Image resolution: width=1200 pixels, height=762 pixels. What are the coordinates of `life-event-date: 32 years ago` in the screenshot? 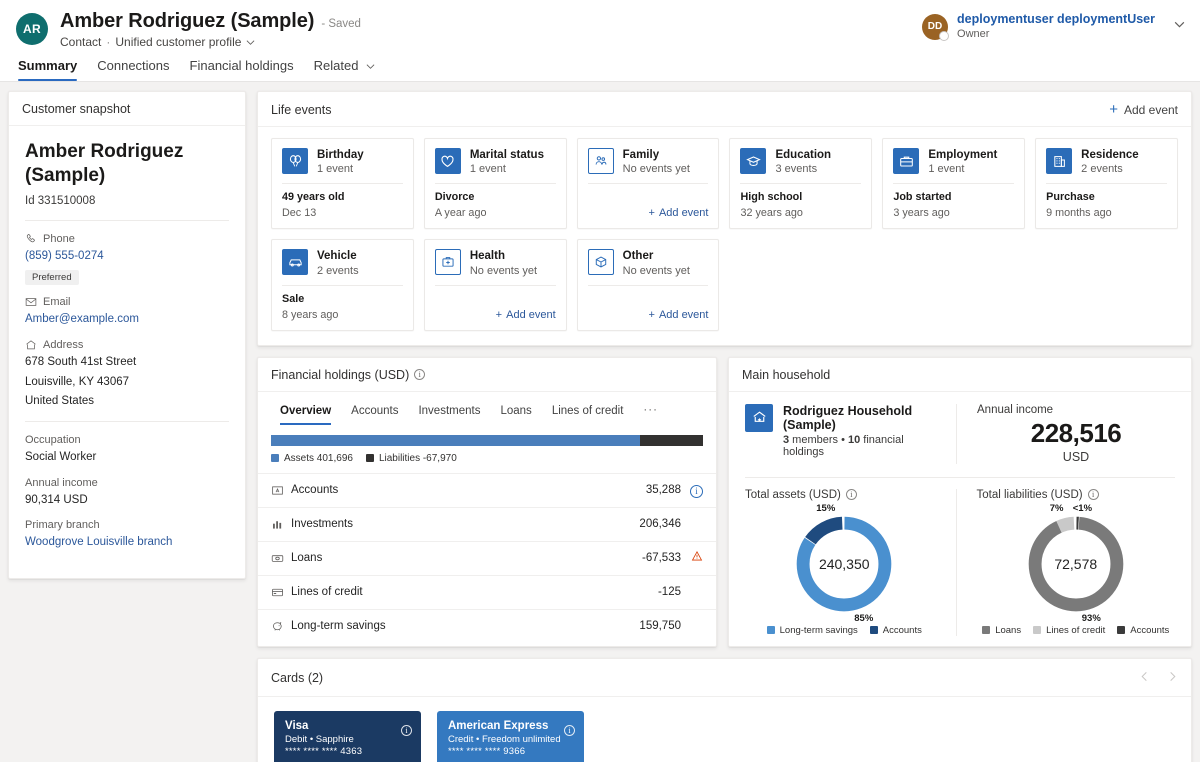 It's located at (771, 213).